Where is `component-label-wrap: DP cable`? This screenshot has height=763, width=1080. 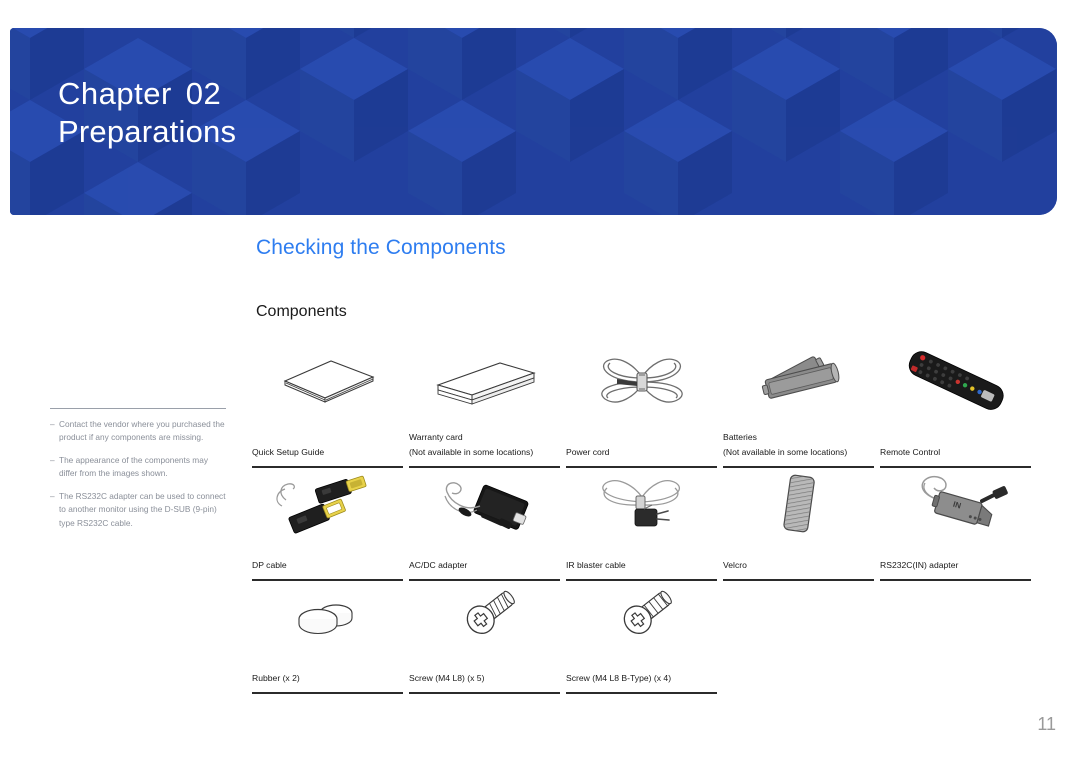
component-label-wrap: DP cable is located at coordinates (327, 559).